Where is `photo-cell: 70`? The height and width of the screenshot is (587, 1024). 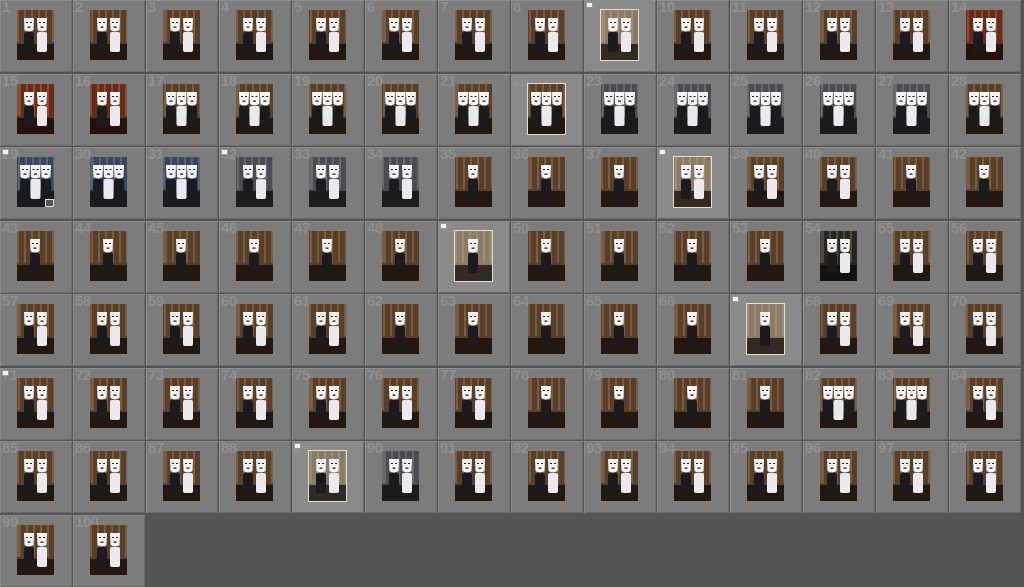
photo-cell: 70 is located at coordinates (985, 330).